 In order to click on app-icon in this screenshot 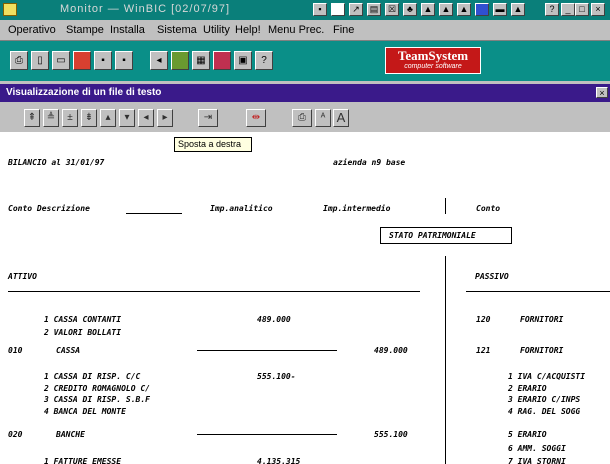, I will do `click(10, 9)`.